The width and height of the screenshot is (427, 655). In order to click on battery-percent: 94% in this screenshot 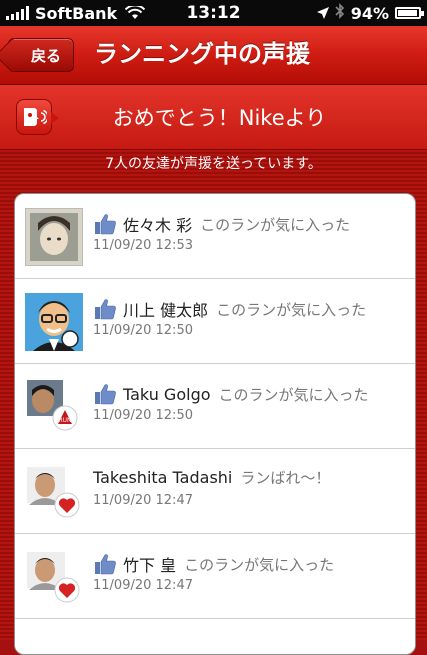, I will do `click(369, 13)`.